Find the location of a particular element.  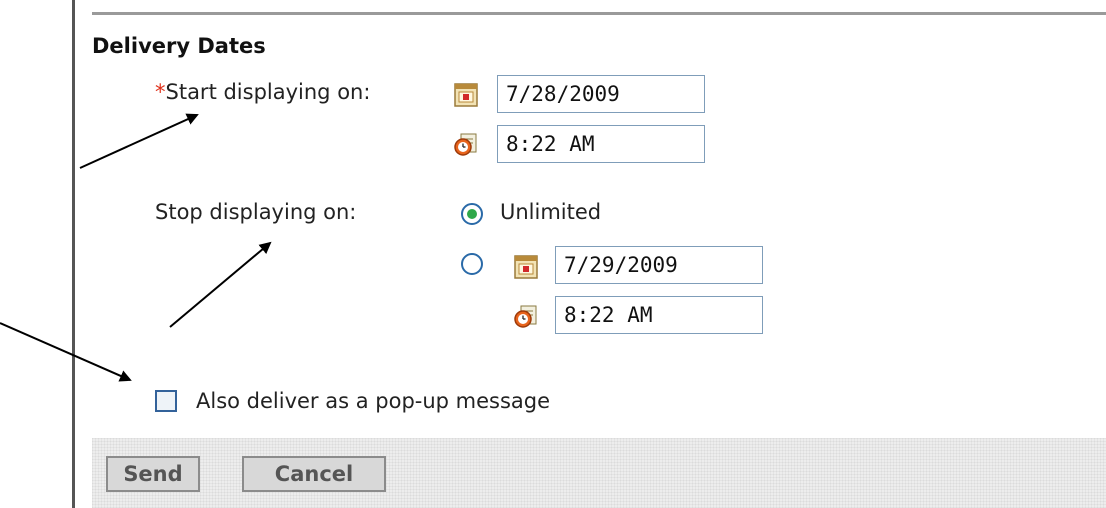

stop-time-input: 8:22 AM is located at coordinates (659, 315).